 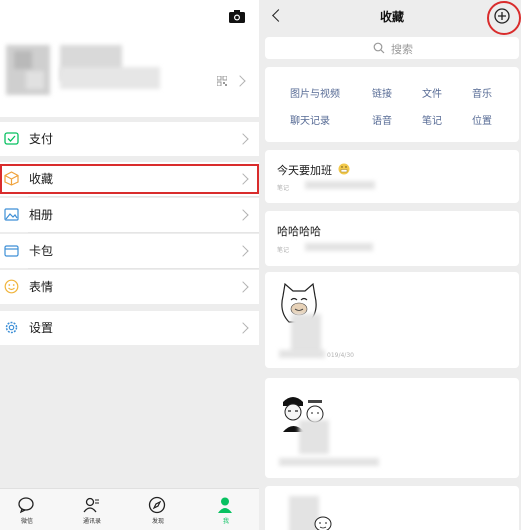 What do you see at coordinates (11, 138) in the screenshot?
I see `pay-icon` at bounding box center [11, 138].